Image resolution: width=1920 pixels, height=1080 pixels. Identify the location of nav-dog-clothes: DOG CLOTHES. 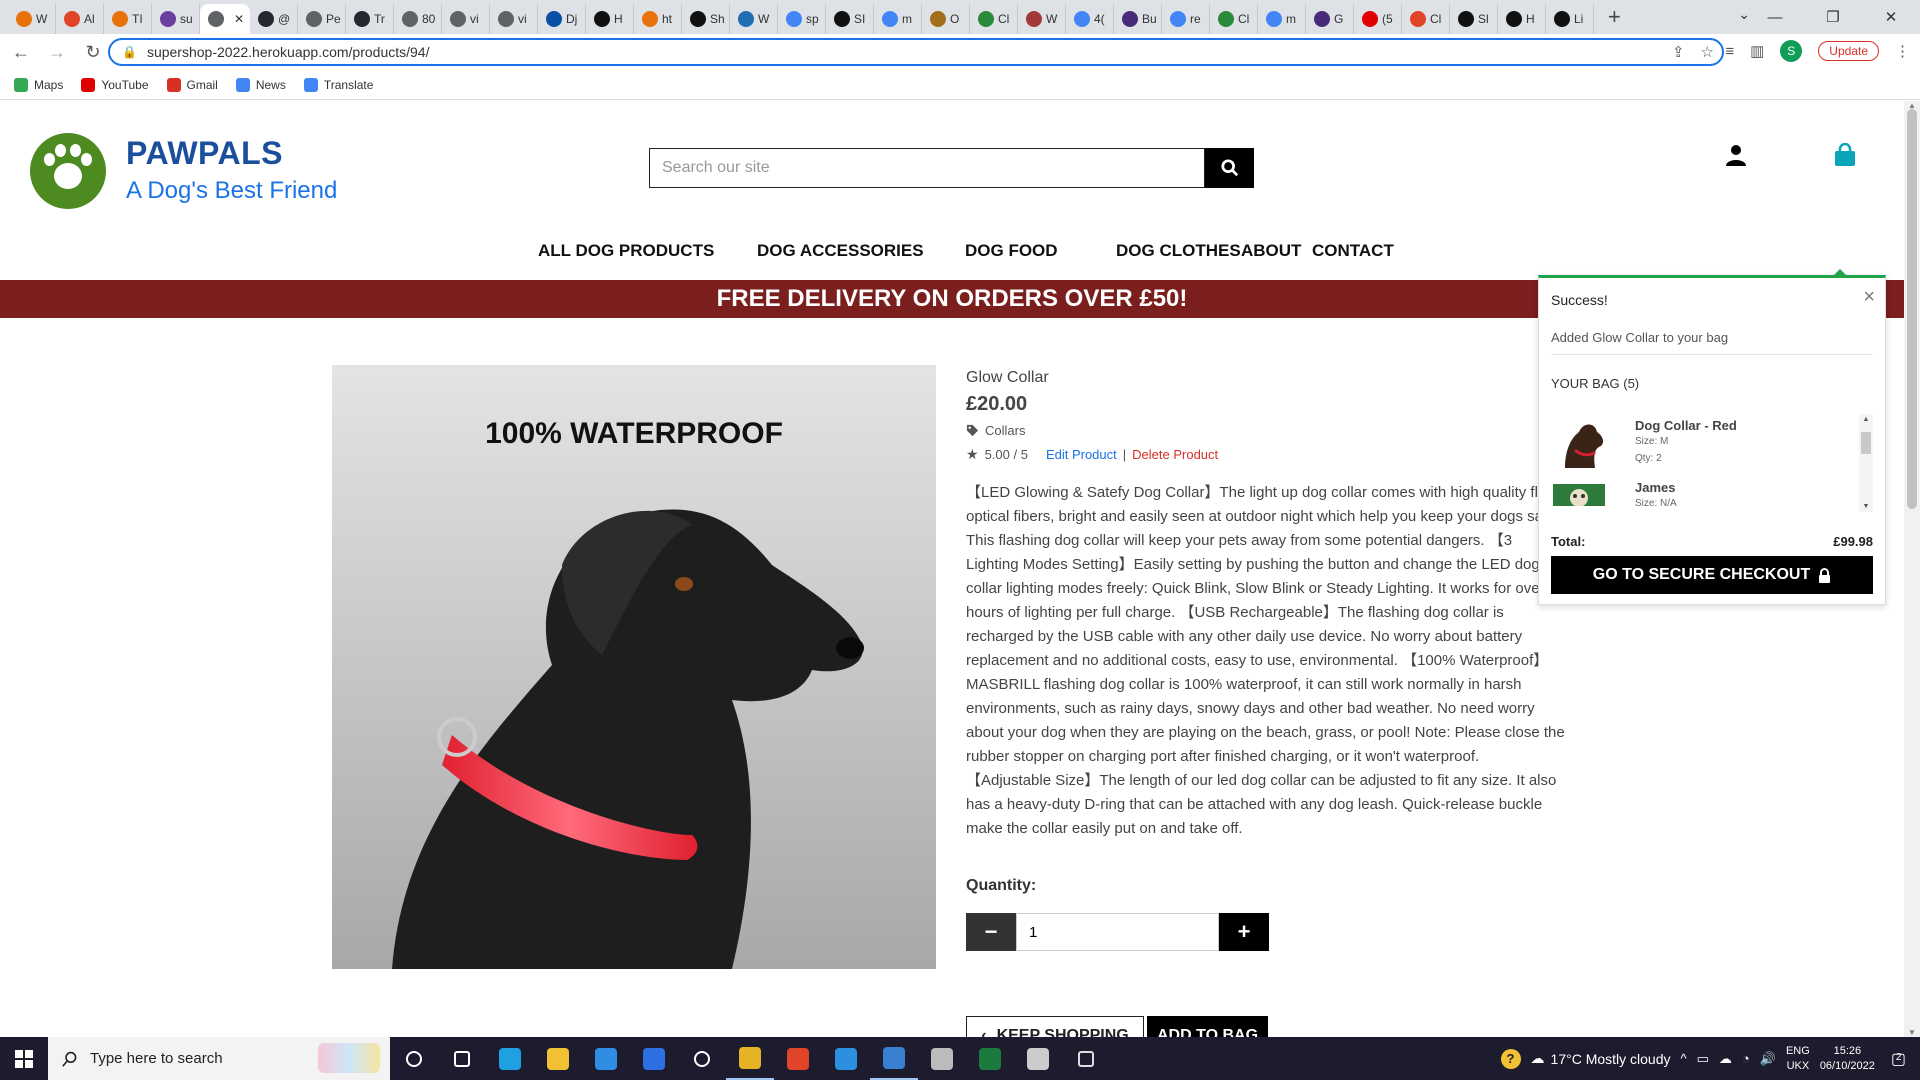
(1178, 251).